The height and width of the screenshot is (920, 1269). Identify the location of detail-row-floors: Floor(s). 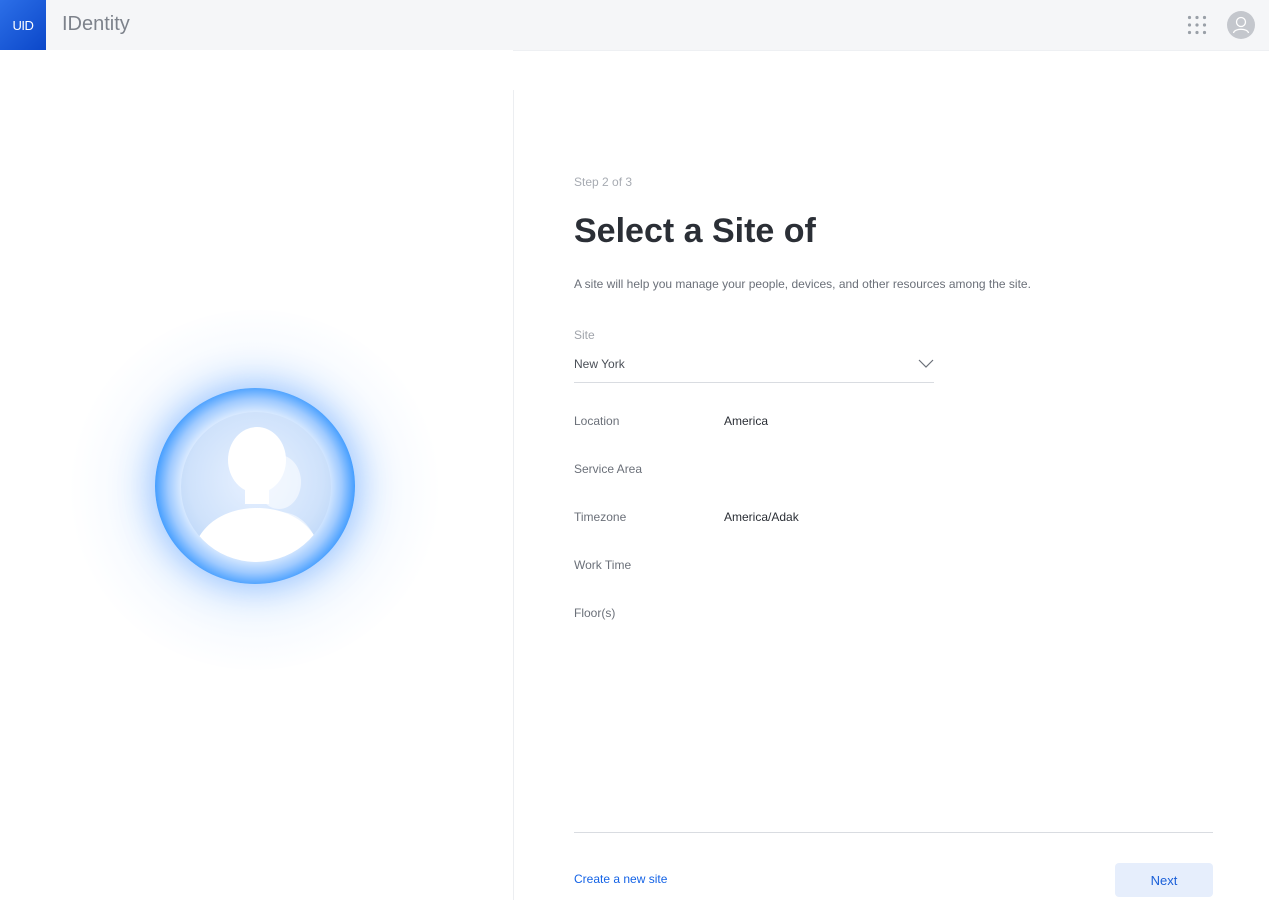
(774, 615).